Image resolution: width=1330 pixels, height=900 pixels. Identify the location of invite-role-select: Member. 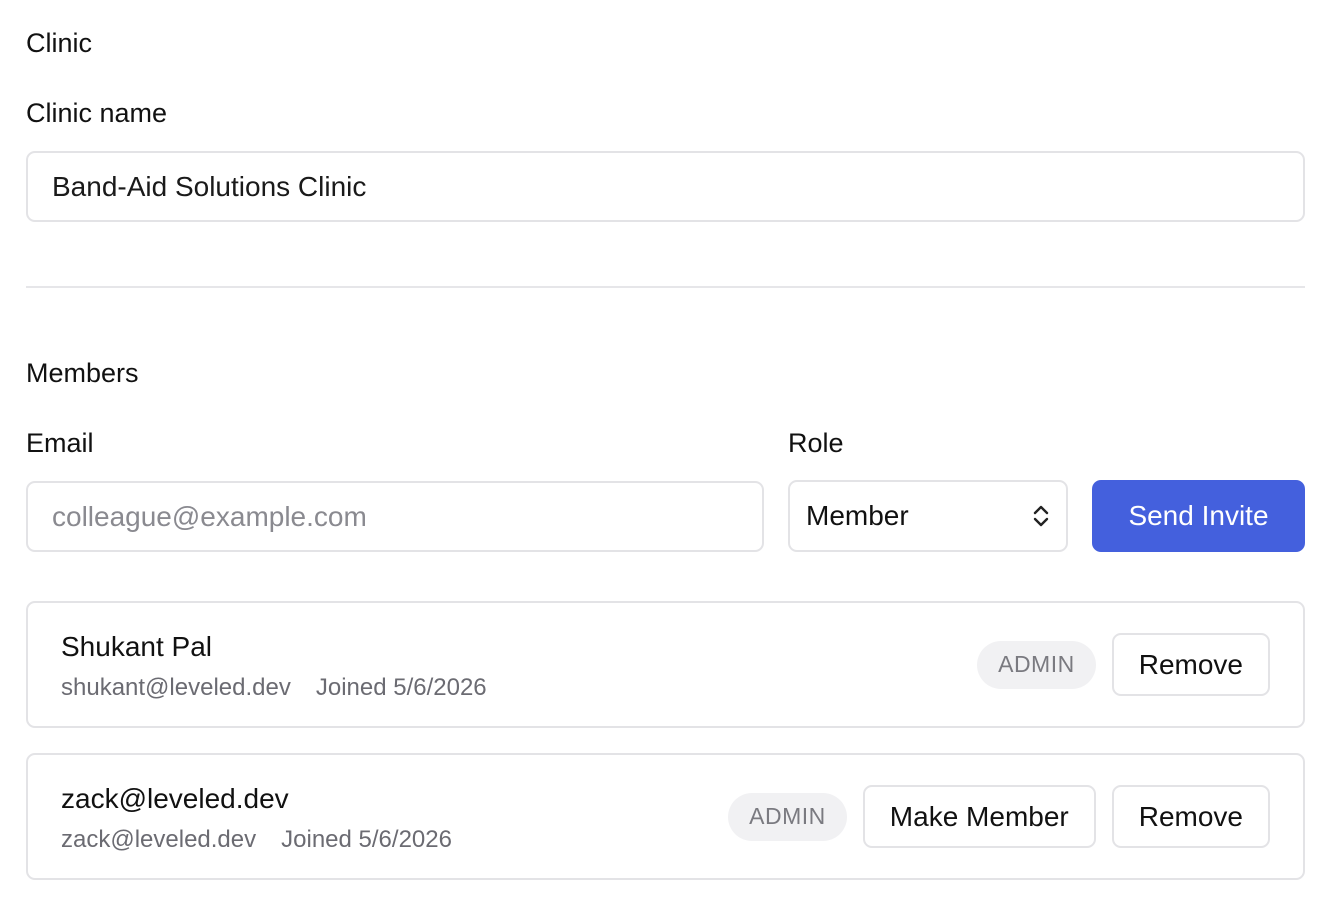
(928, 516).